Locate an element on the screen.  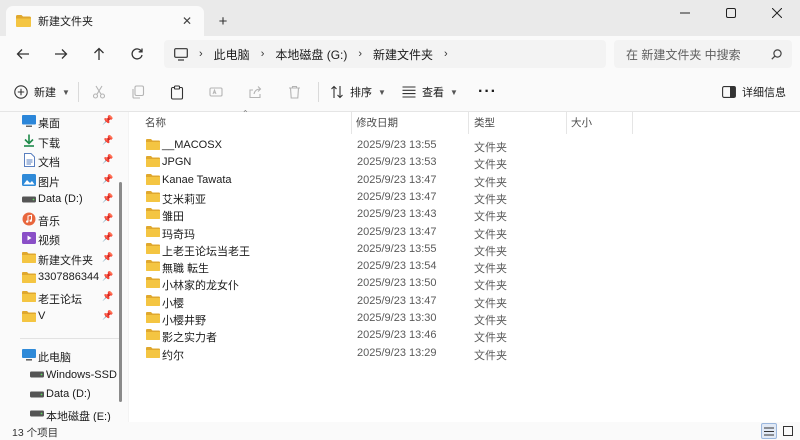
file-row: 玛奇玛 2025/9/23 13:47 文件夹 is located at coordinates (464, 232).